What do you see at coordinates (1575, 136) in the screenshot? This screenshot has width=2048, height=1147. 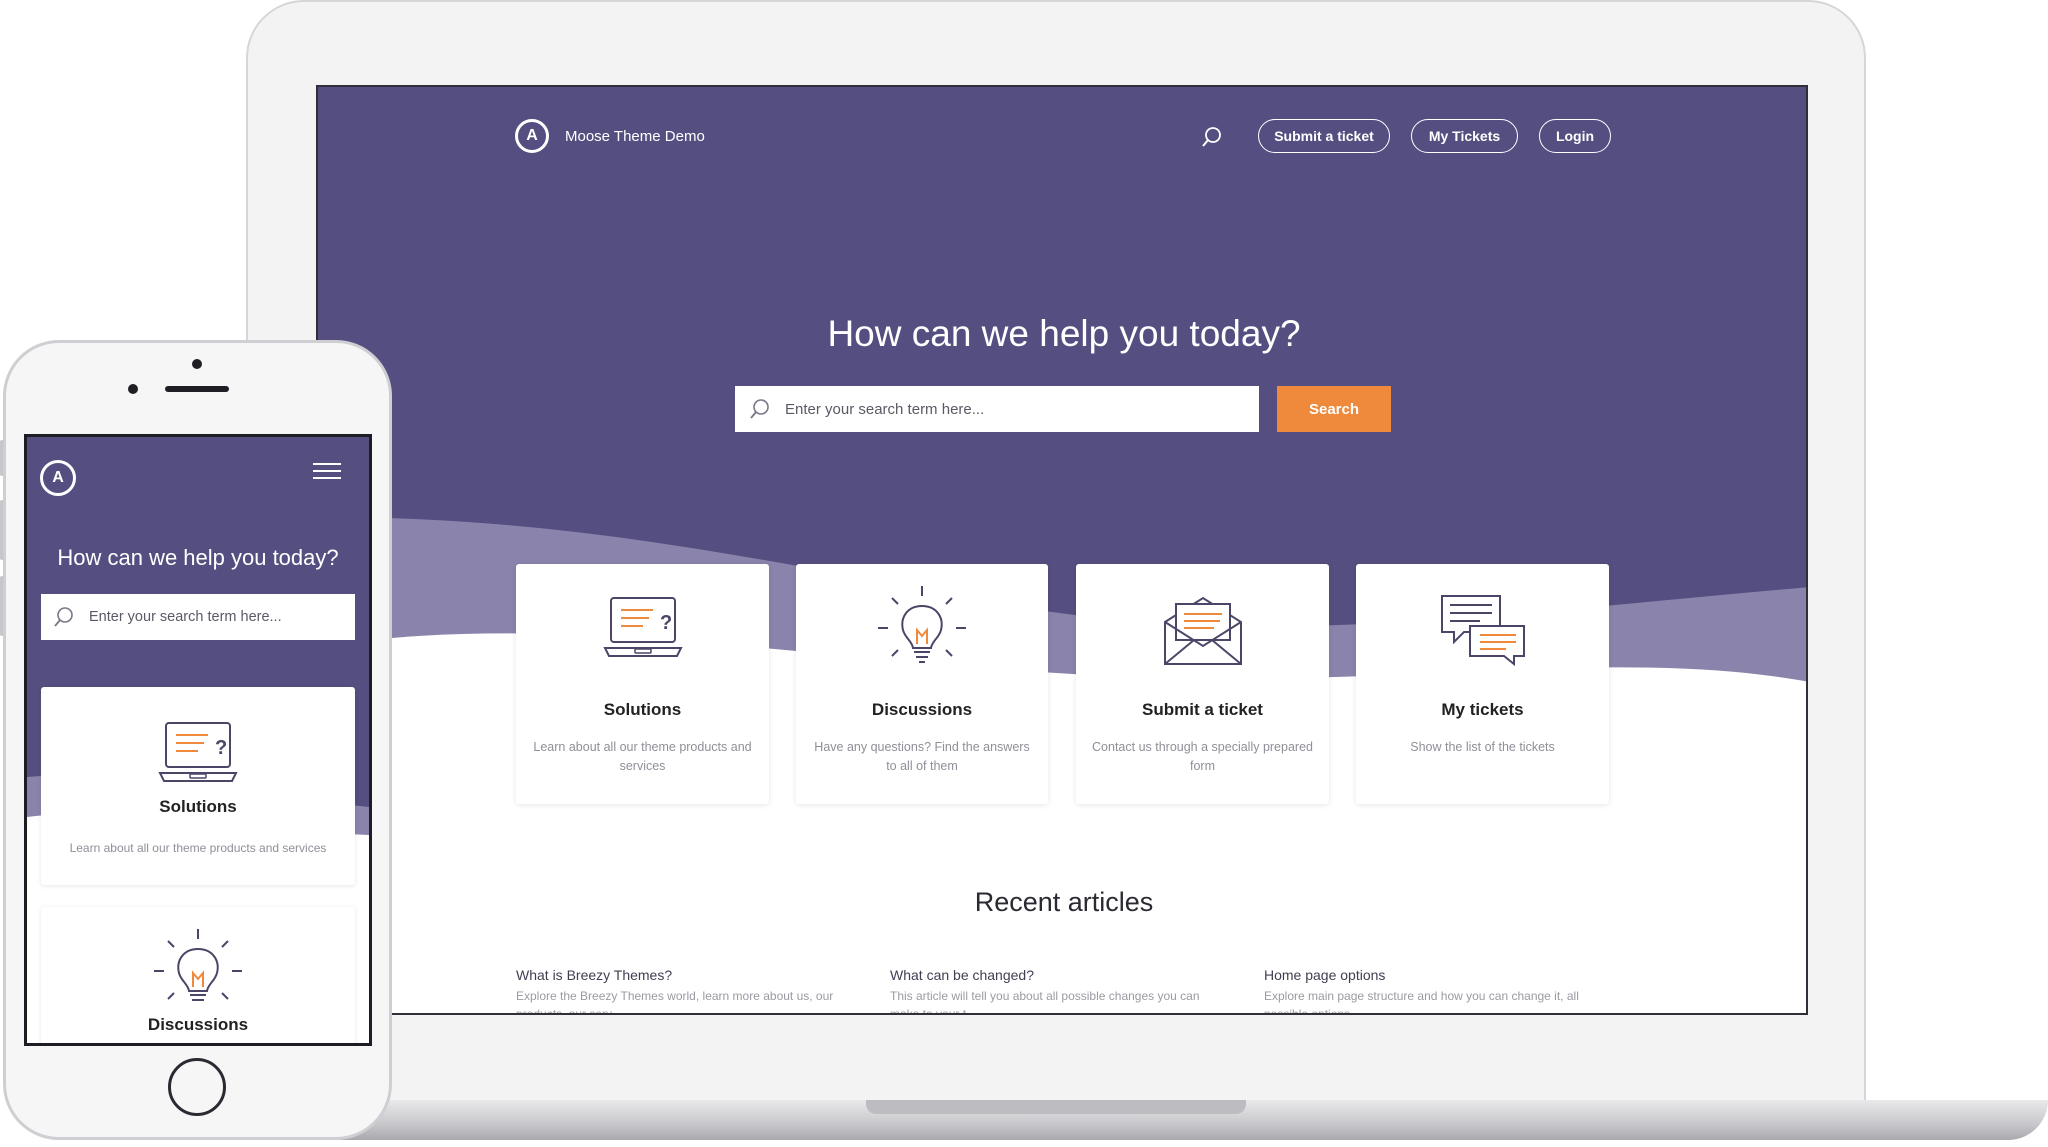 I see `login-button: Login` at bounding box center [1575, 136].